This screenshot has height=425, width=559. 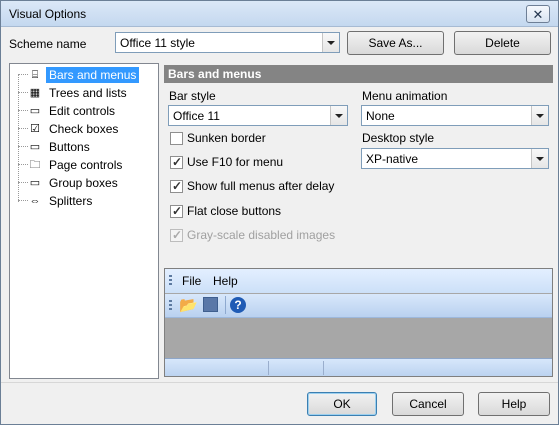 What do you see at coordinates (279, 14) in the screenshot?
I see `title-bar: Visual Options ✕` at bounding box center [279, 14].